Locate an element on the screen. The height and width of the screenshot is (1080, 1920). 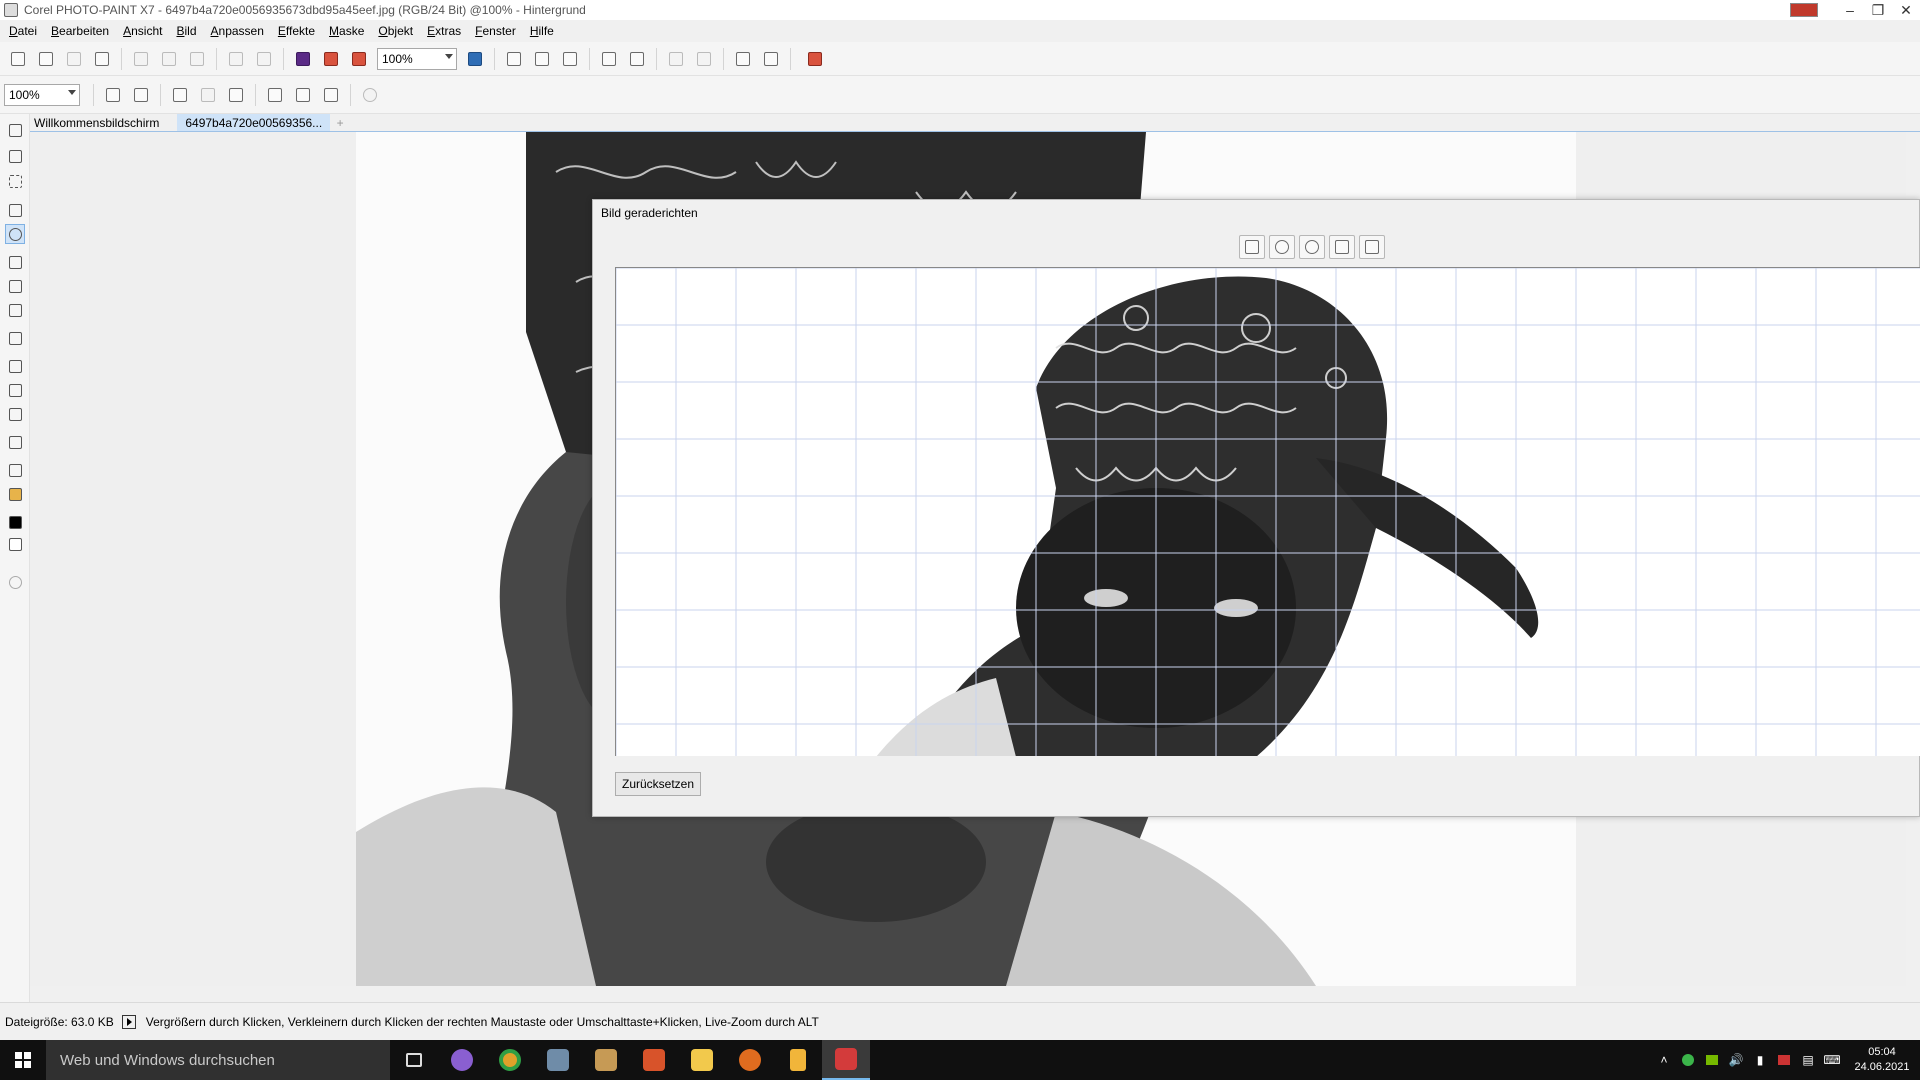
pan-button is located at coordinates (1252, 247).